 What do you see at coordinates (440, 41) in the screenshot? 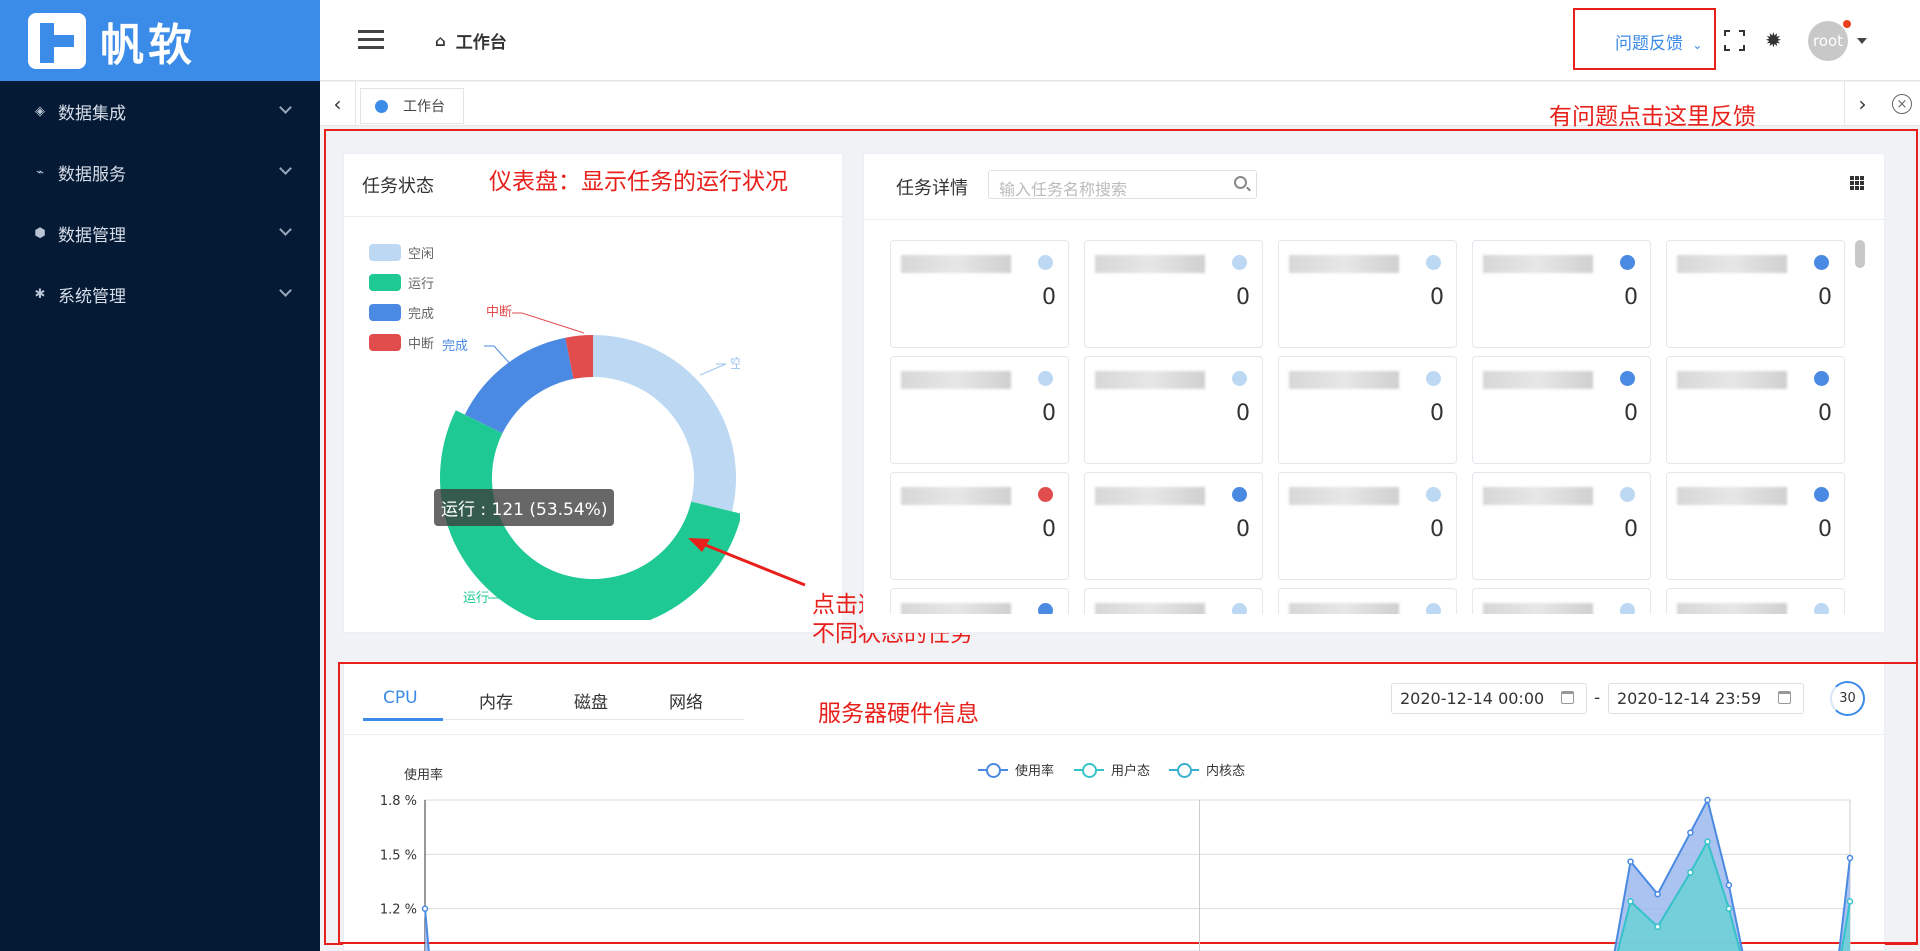
I see `home-icon: ⌂` at bounding box center [440, 41].